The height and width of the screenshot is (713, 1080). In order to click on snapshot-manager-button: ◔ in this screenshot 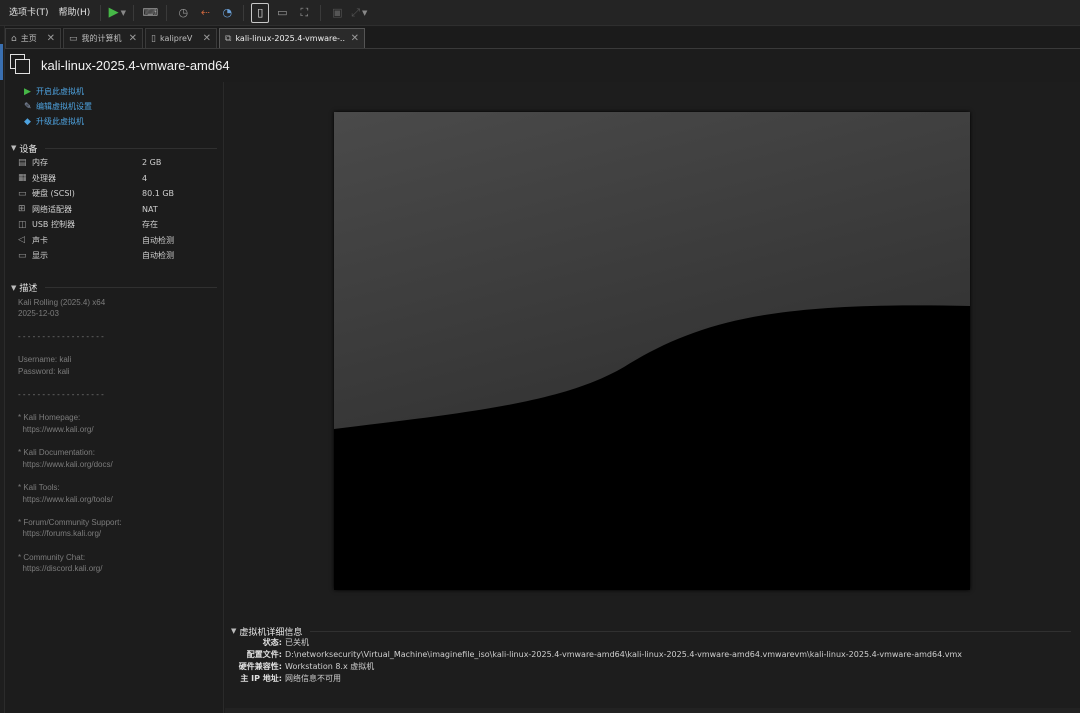, I will do `click(227, 13)`.